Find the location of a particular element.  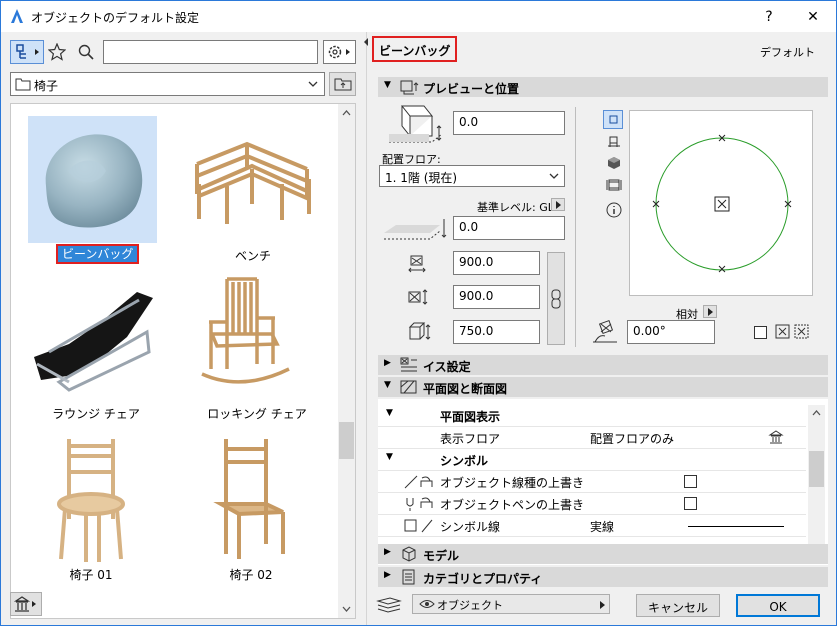

chain-link-icon is located at coordinates (556, 299).